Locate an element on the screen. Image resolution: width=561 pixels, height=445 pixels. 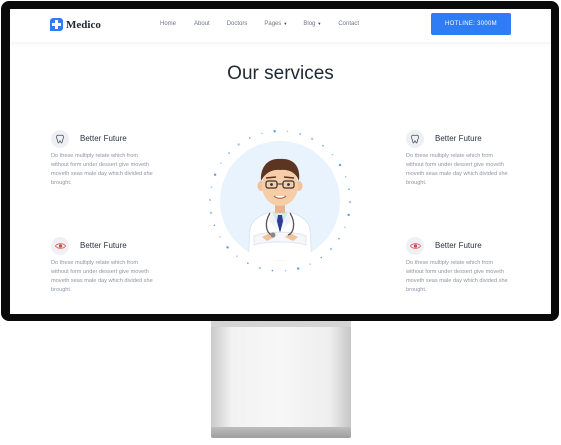
nav-item-contact: Contact is located at coordinates (348, 24).